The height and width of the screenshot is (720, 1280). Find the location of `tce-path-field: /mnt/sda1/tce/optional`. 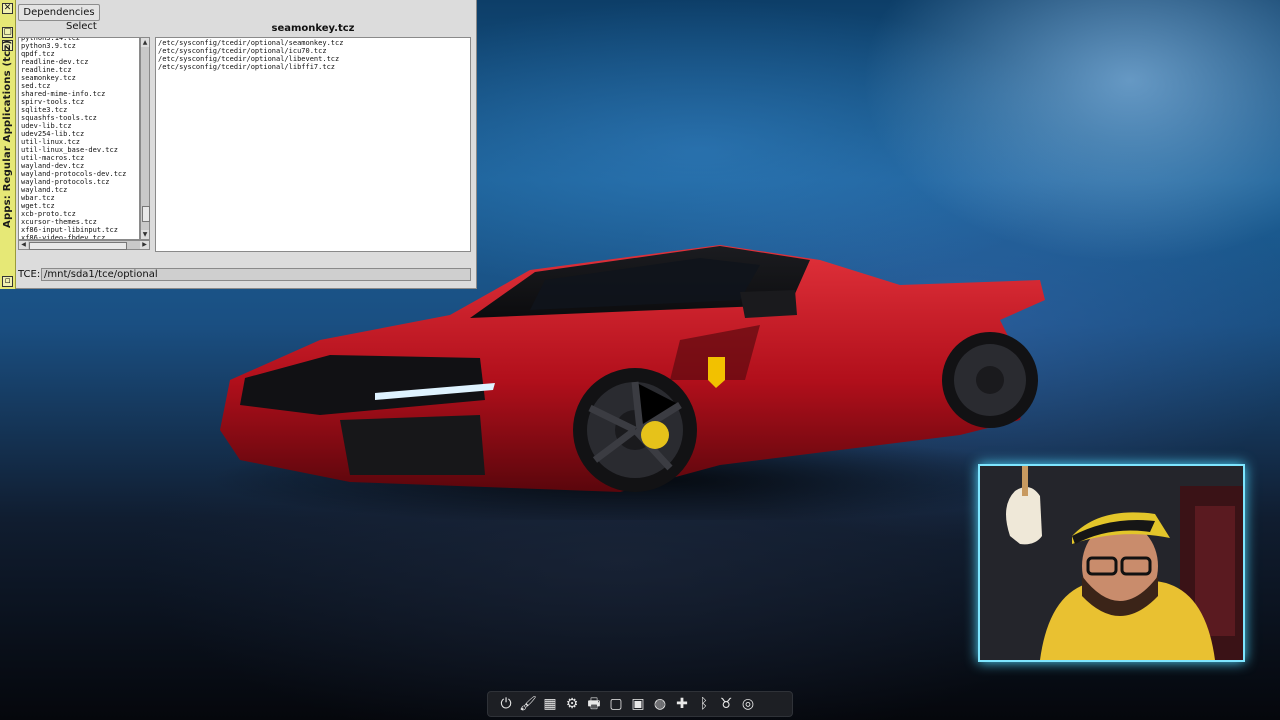

tce-path-field: /mnt/sda1/tce/optional is located at coordinates (256, 274).